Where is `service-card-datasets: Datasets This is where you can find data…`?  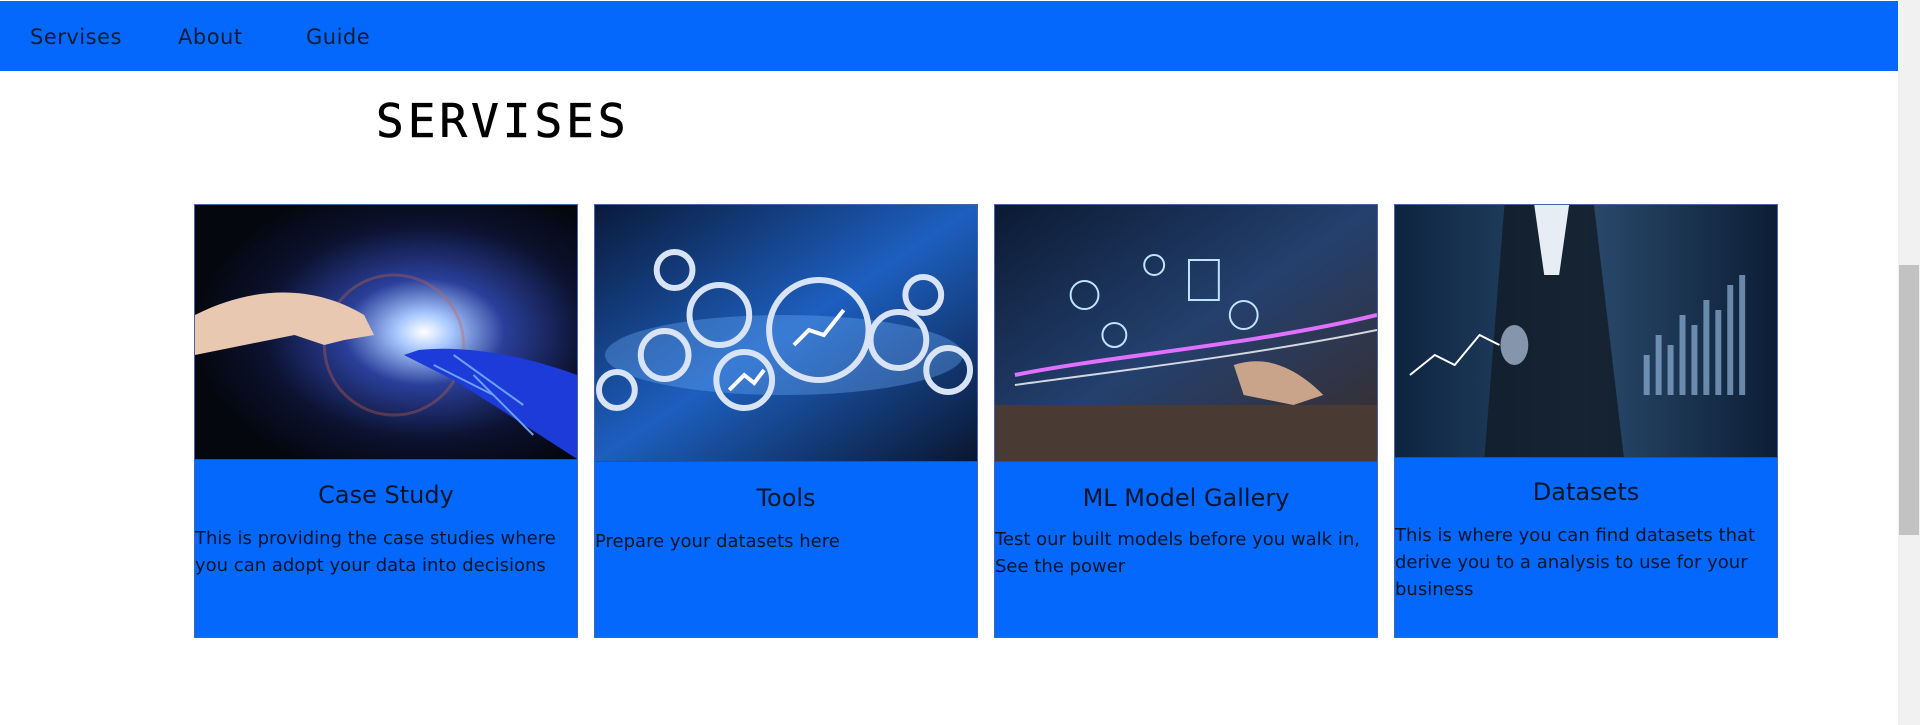
service-card-datasets: Datasets This is where you can find data… is located at coordinates (1586, 421).